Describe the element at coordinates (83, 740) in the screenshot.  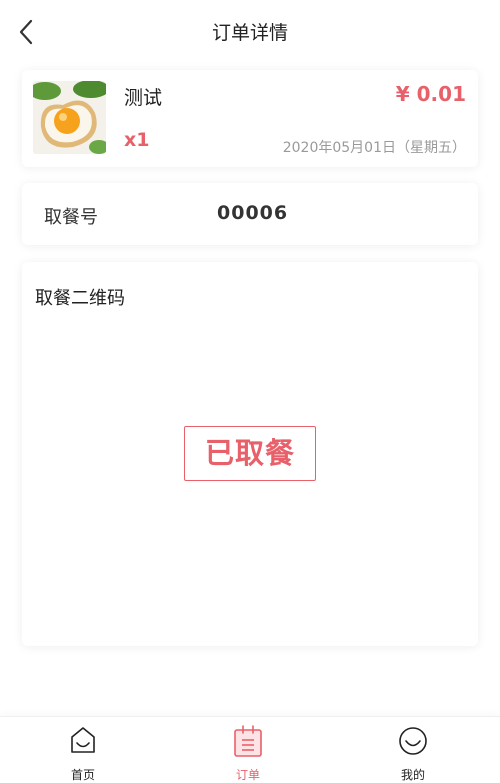
I see `home-icon` at that location.